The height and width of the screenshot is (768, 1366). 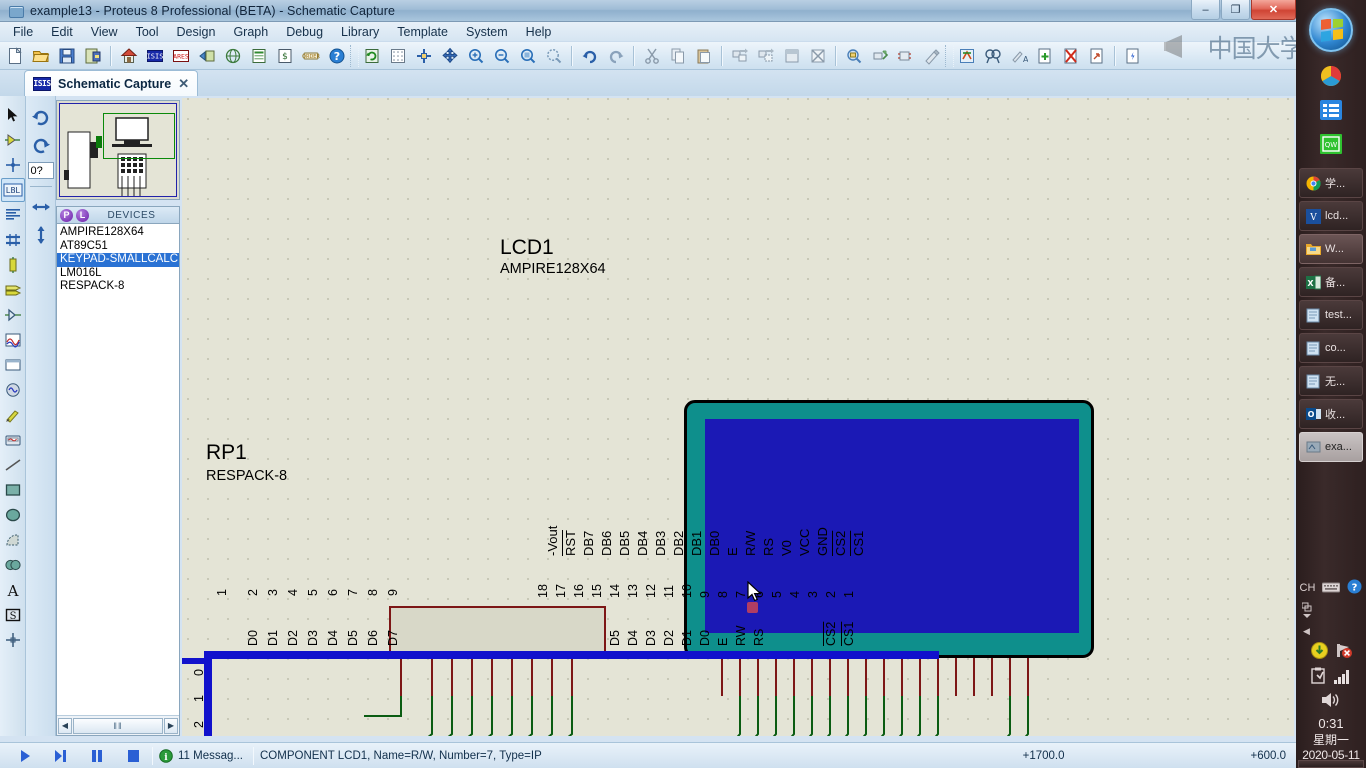 I want to click on block-move-icon, so click(x=766, y=56).